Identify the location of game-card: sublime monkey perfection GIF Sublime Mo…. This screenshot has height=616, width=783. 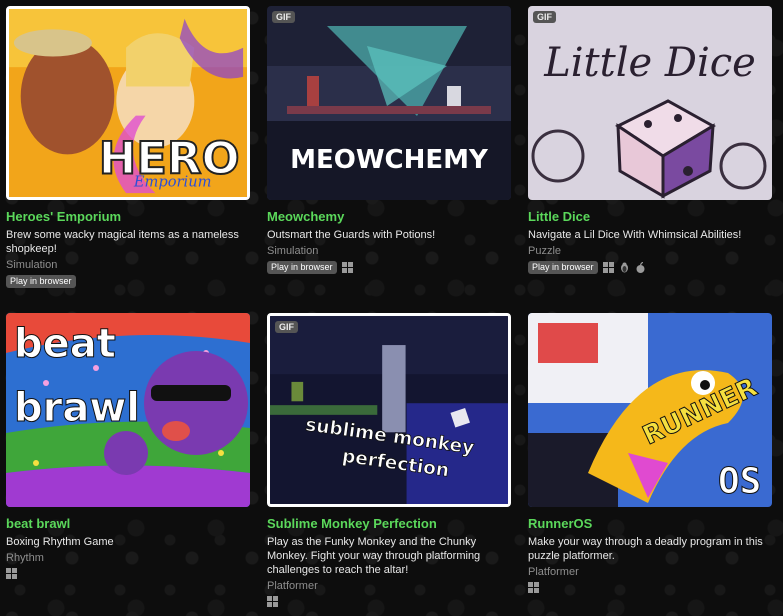
(389, 460).